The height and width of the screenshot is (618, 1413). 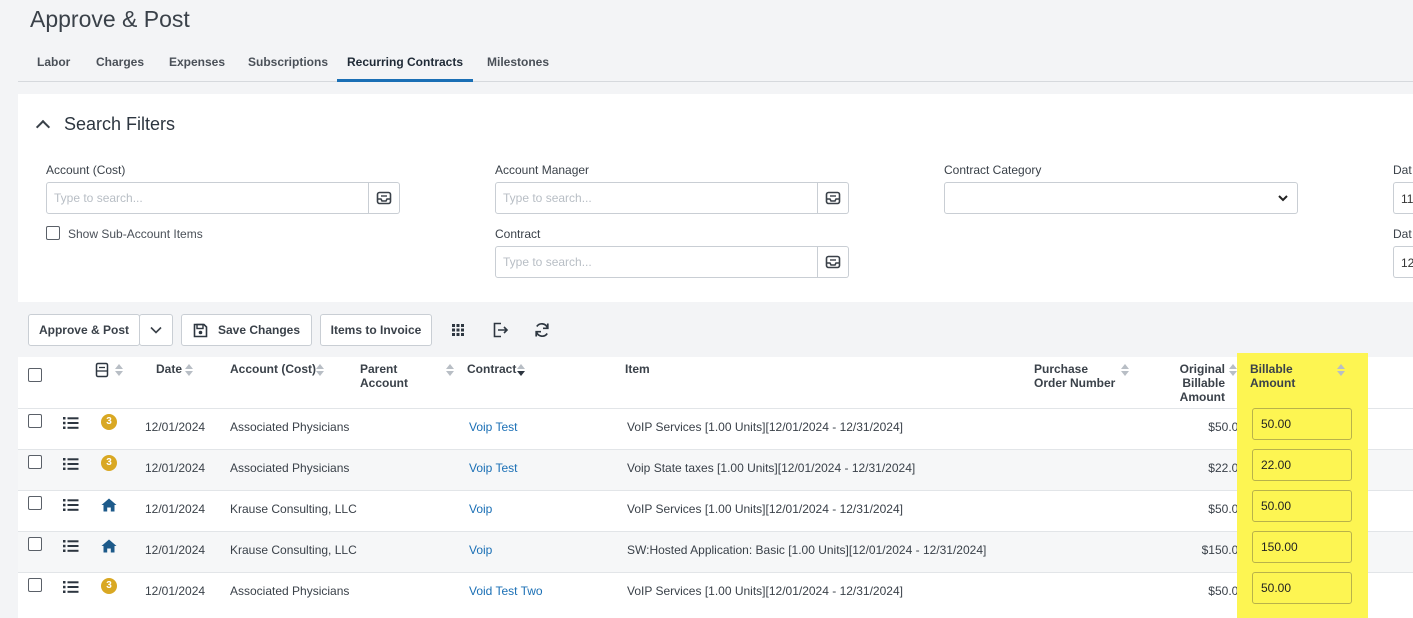 I want to click on date-to-label: Dat, so click(x=1402, y=234).